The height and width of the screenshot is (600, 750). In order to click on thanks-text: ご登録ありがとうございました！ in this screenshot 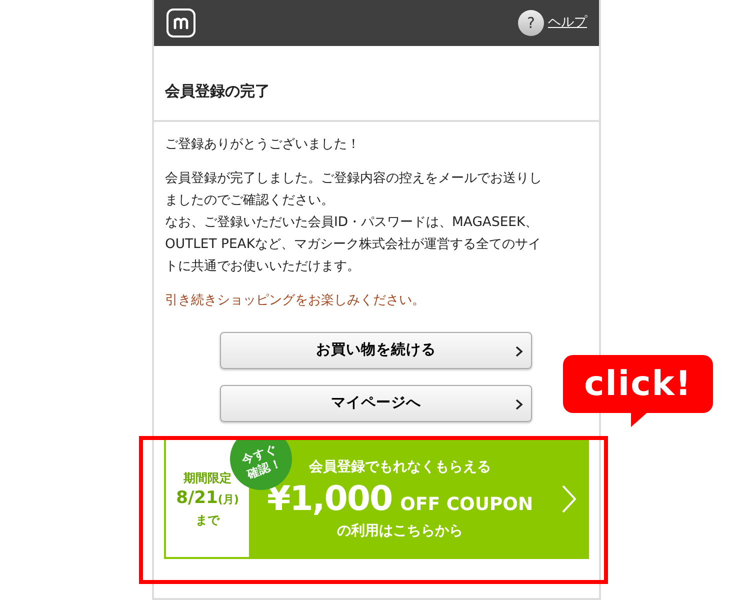, I will do `click(263, 145)`.